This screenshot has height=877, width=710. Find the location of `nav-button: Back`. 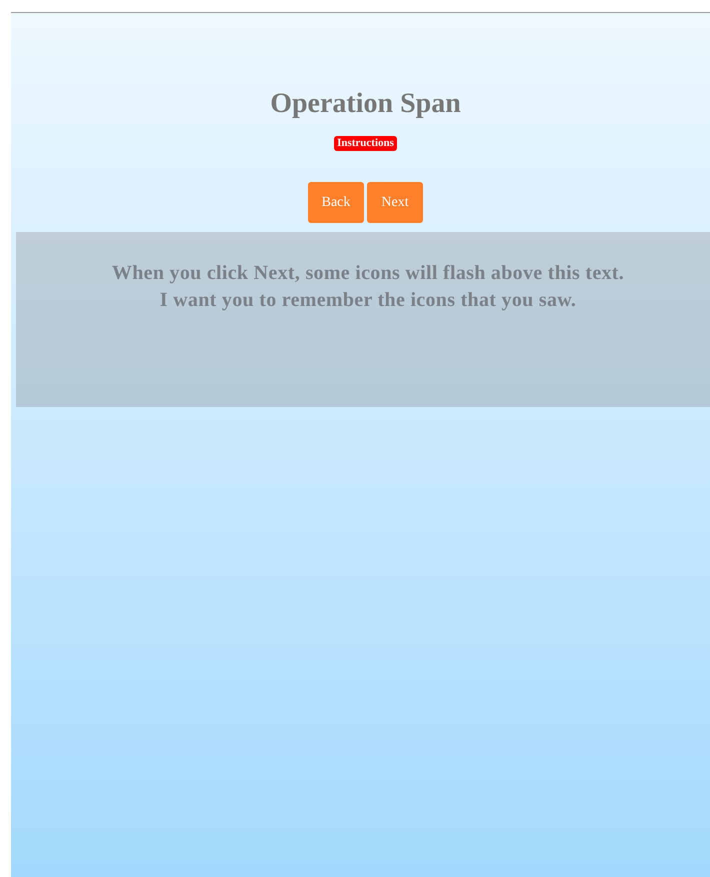

nav-button: Back is located at coordinates (336, 202).